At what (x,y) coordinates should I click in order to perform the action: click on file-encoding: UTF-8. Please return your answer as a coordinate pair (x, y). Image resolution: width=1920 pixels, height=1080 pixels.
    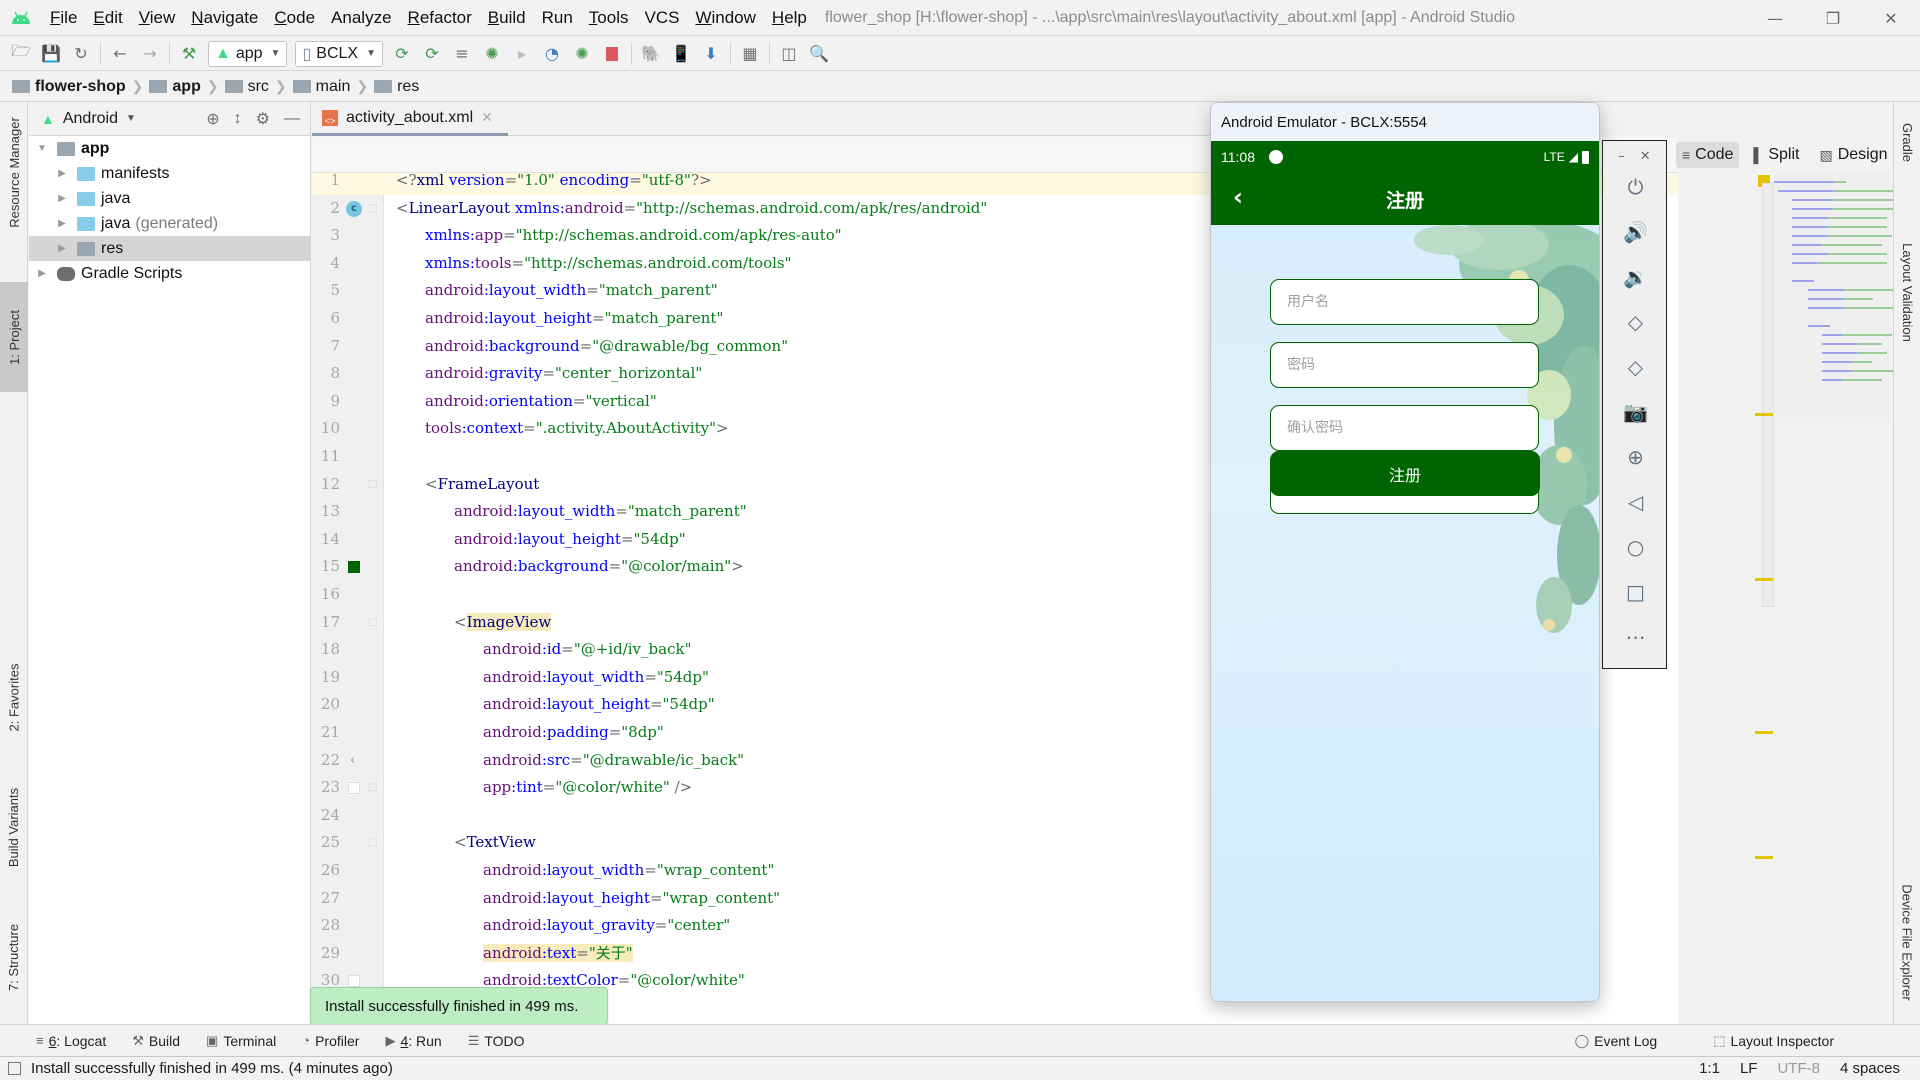
    Looking at the image, I should click on (1798, 1068).